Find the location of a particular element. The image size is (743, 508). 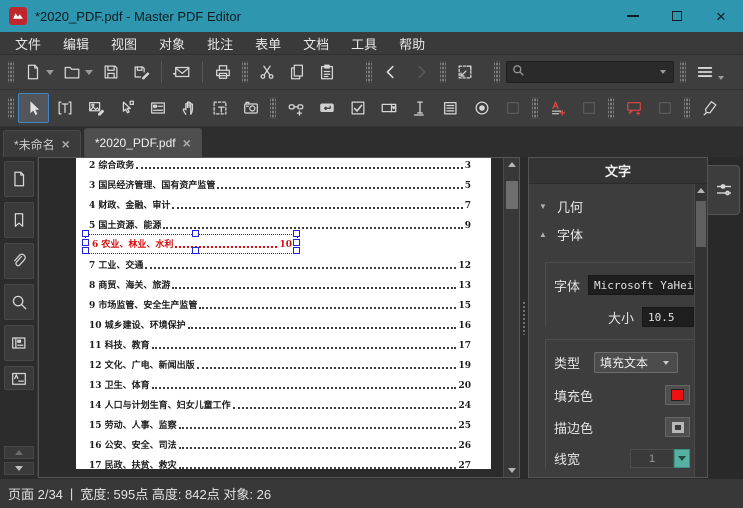

toc-row: 8 商贸、海关、旅游 13 is located at coordinates (280, 284).